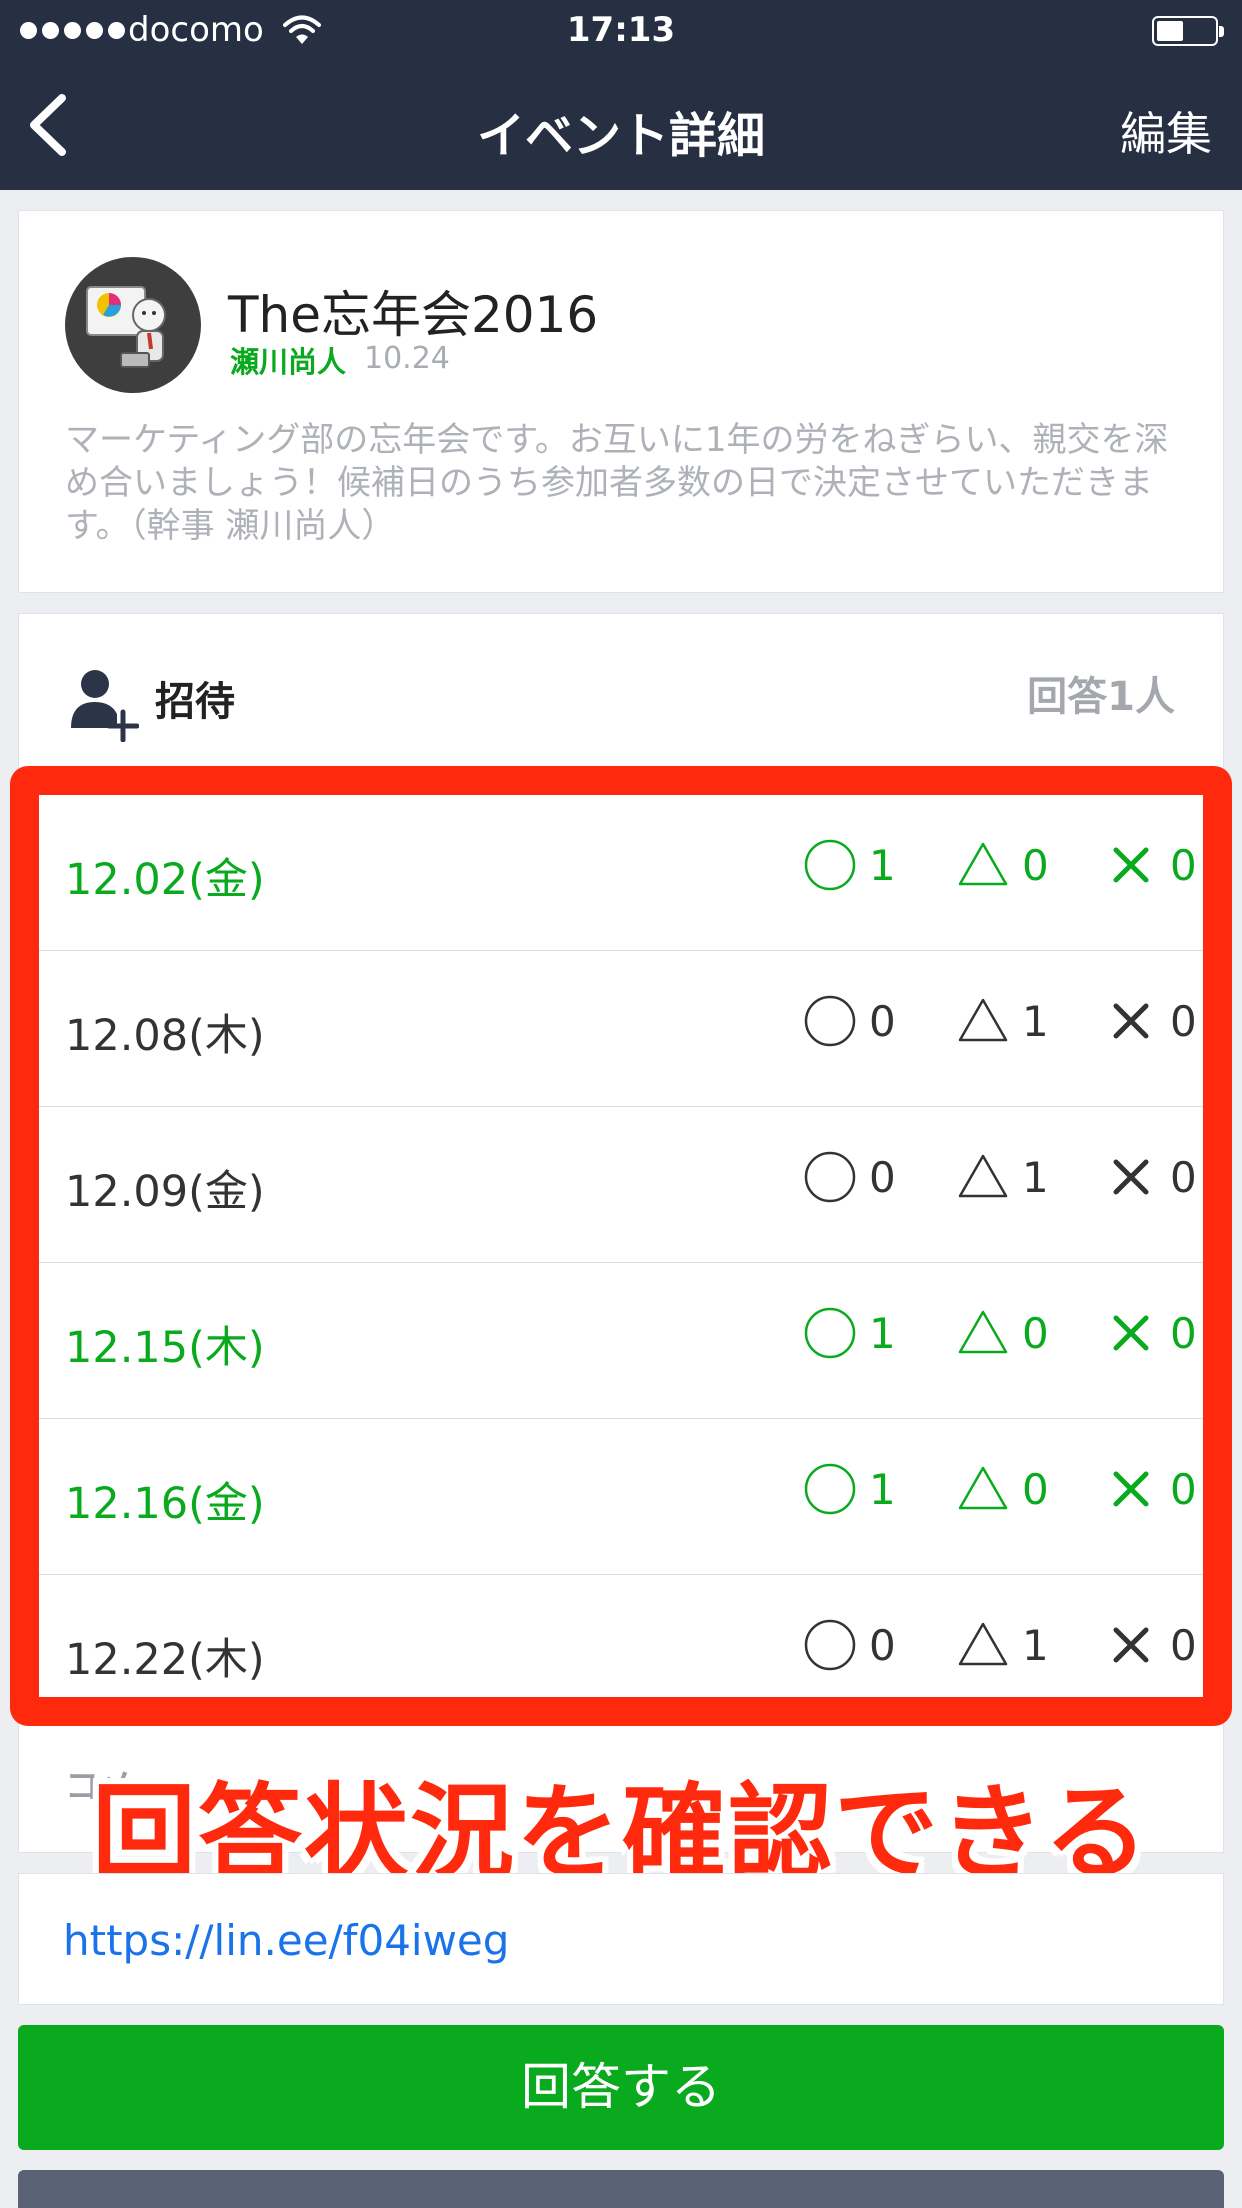 This screenshot has height=2208, width=1242. Describe the element at coordinates (621, 2087) in the screenshot. I see `answer-button: 回答する` at that location.